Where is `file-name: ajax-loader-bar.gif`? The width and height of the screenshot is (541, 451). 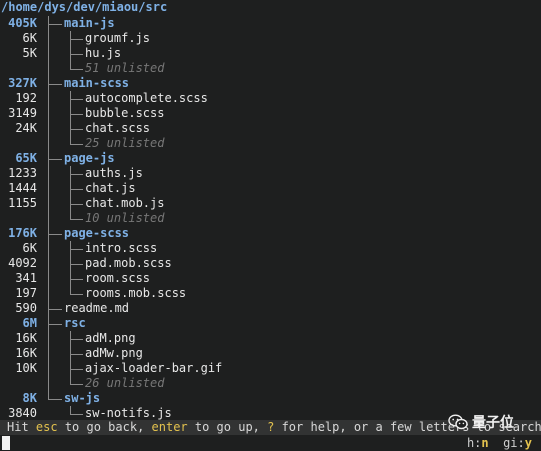
file-name: ajax-loader-bar.gif is located at coordinates (154, 368).